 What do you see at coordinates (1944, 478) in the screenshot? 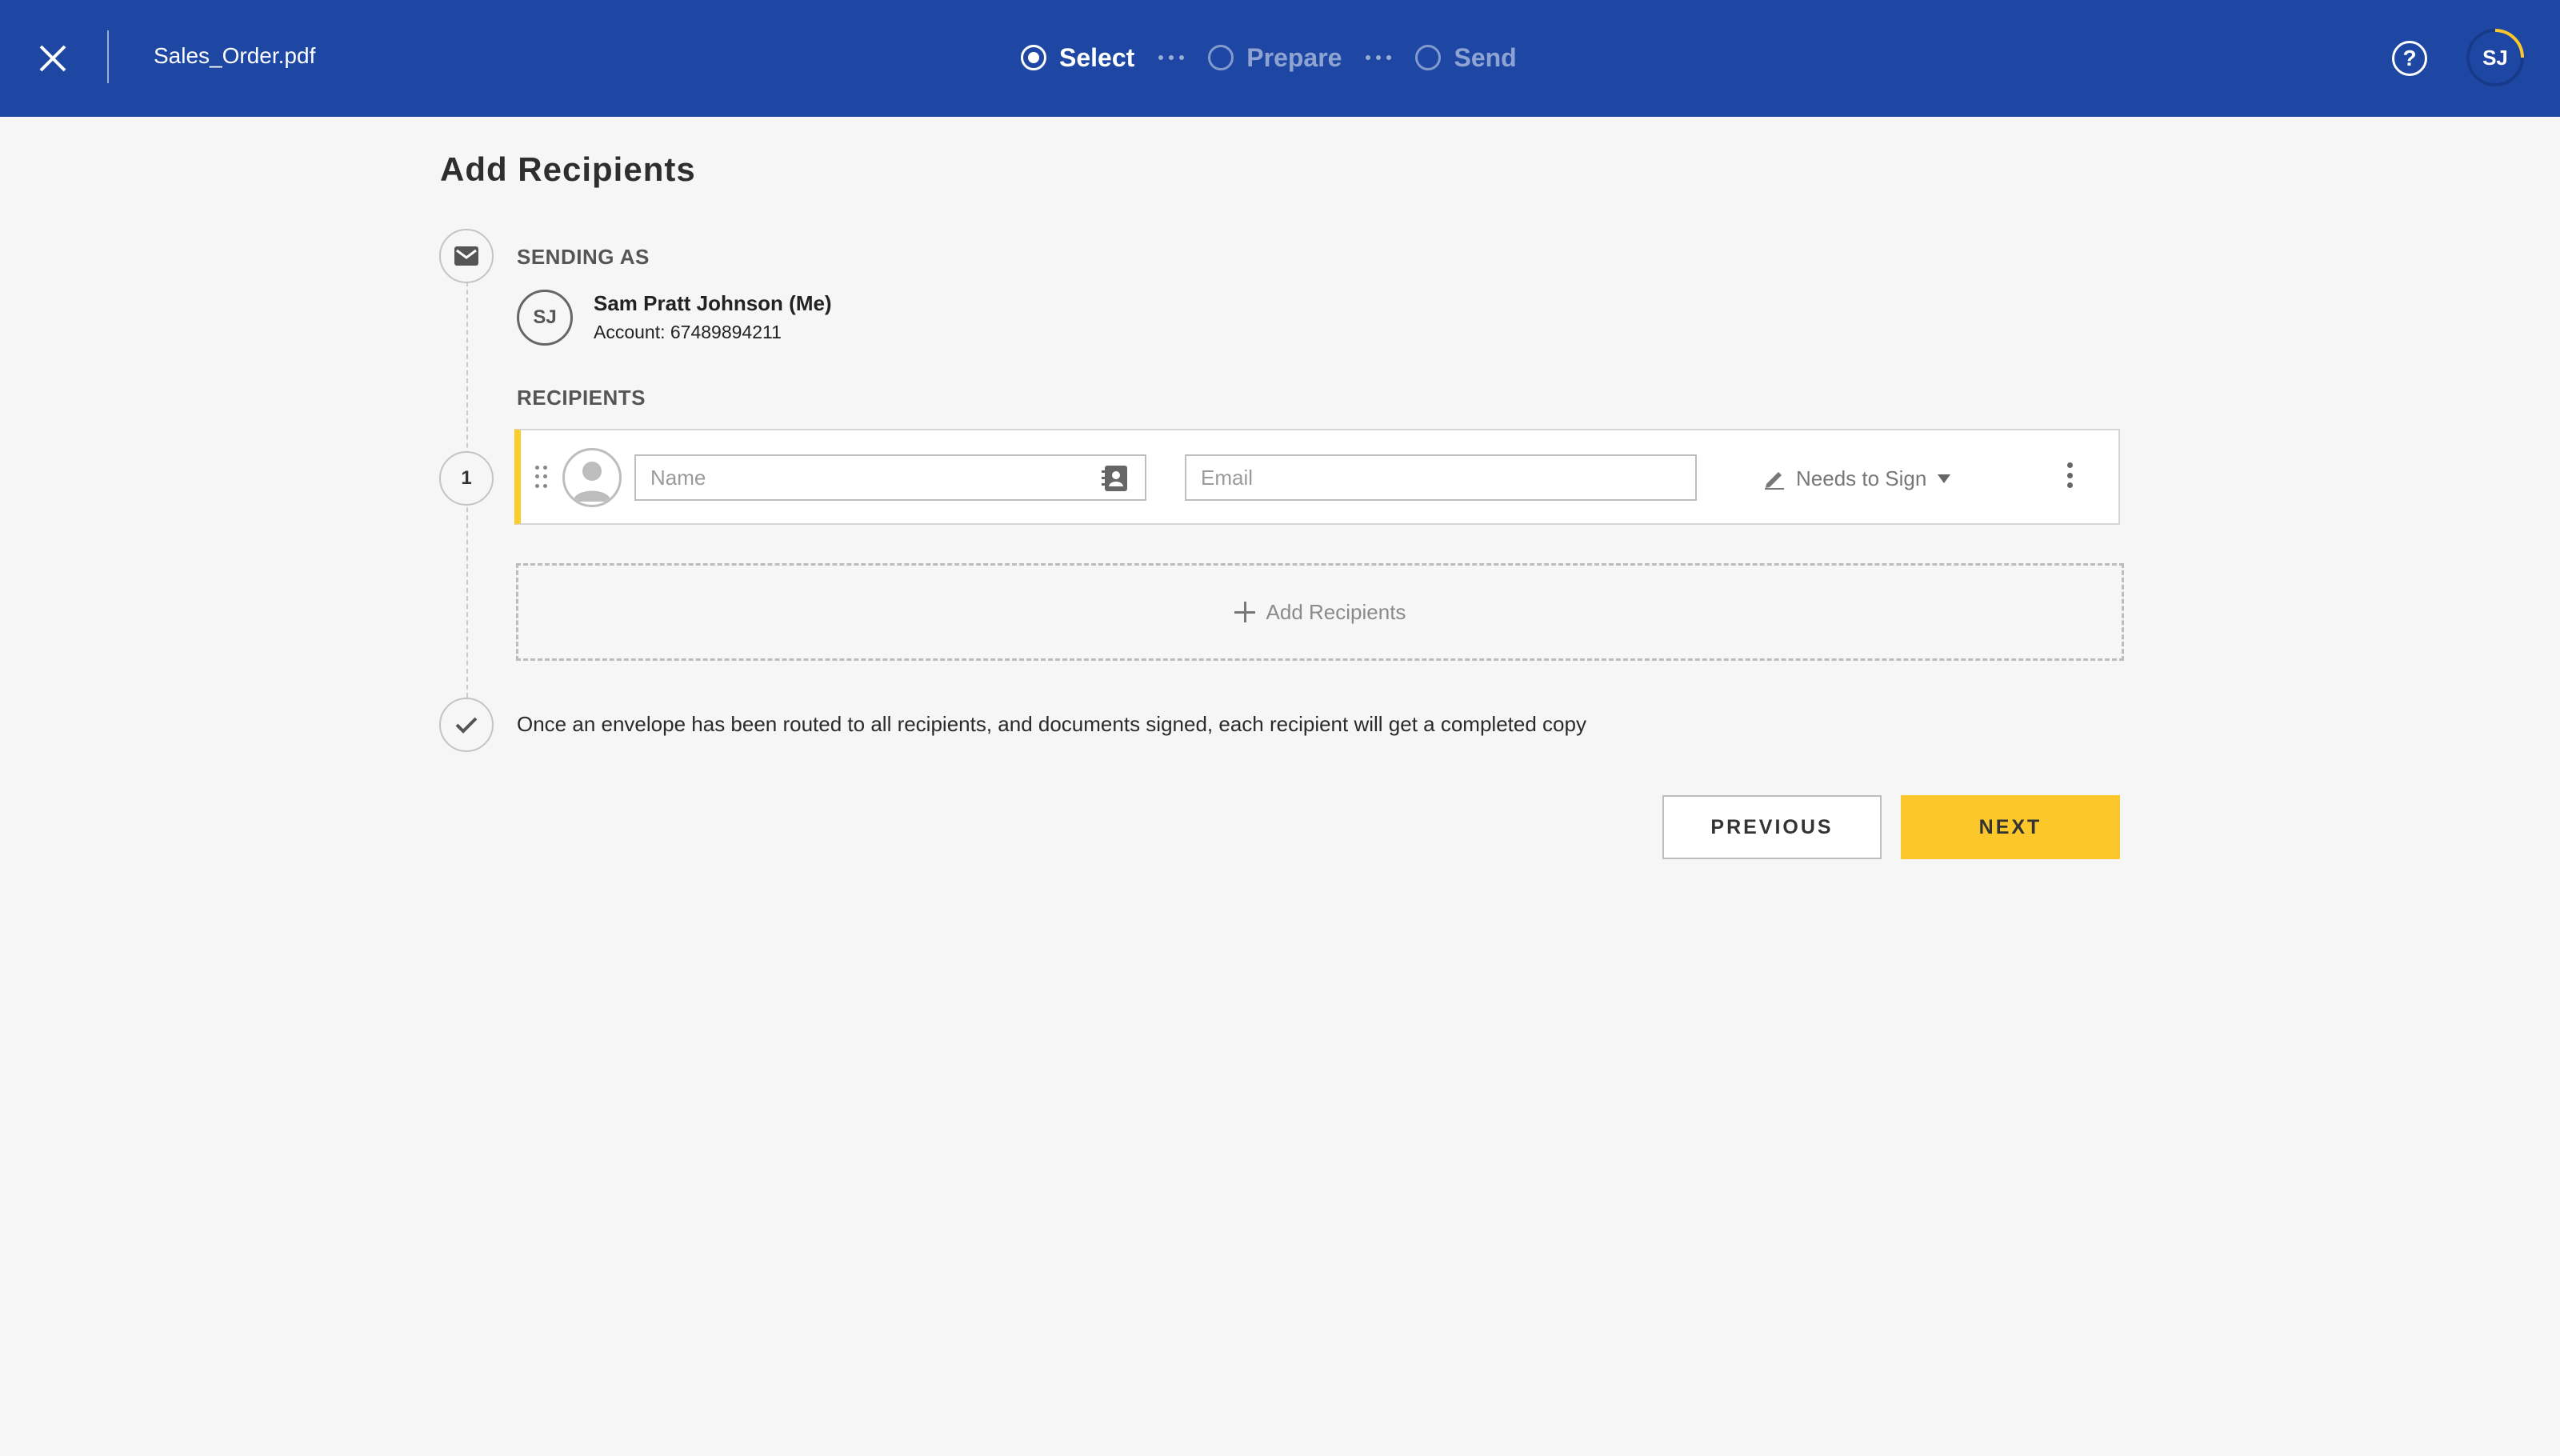
I see `caret-down-icon` at bounding box center [1944, 478].